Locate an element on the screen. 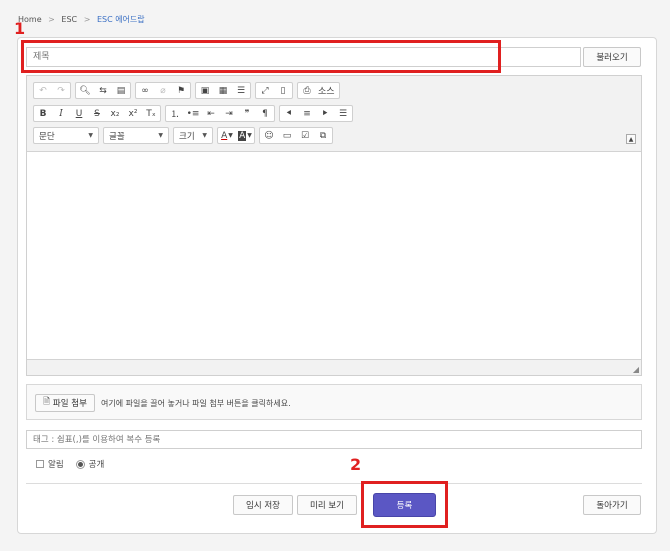 This screenshot has height=551, width=670. annotation-marker-2: 2 is located at coordinates (356, 464).